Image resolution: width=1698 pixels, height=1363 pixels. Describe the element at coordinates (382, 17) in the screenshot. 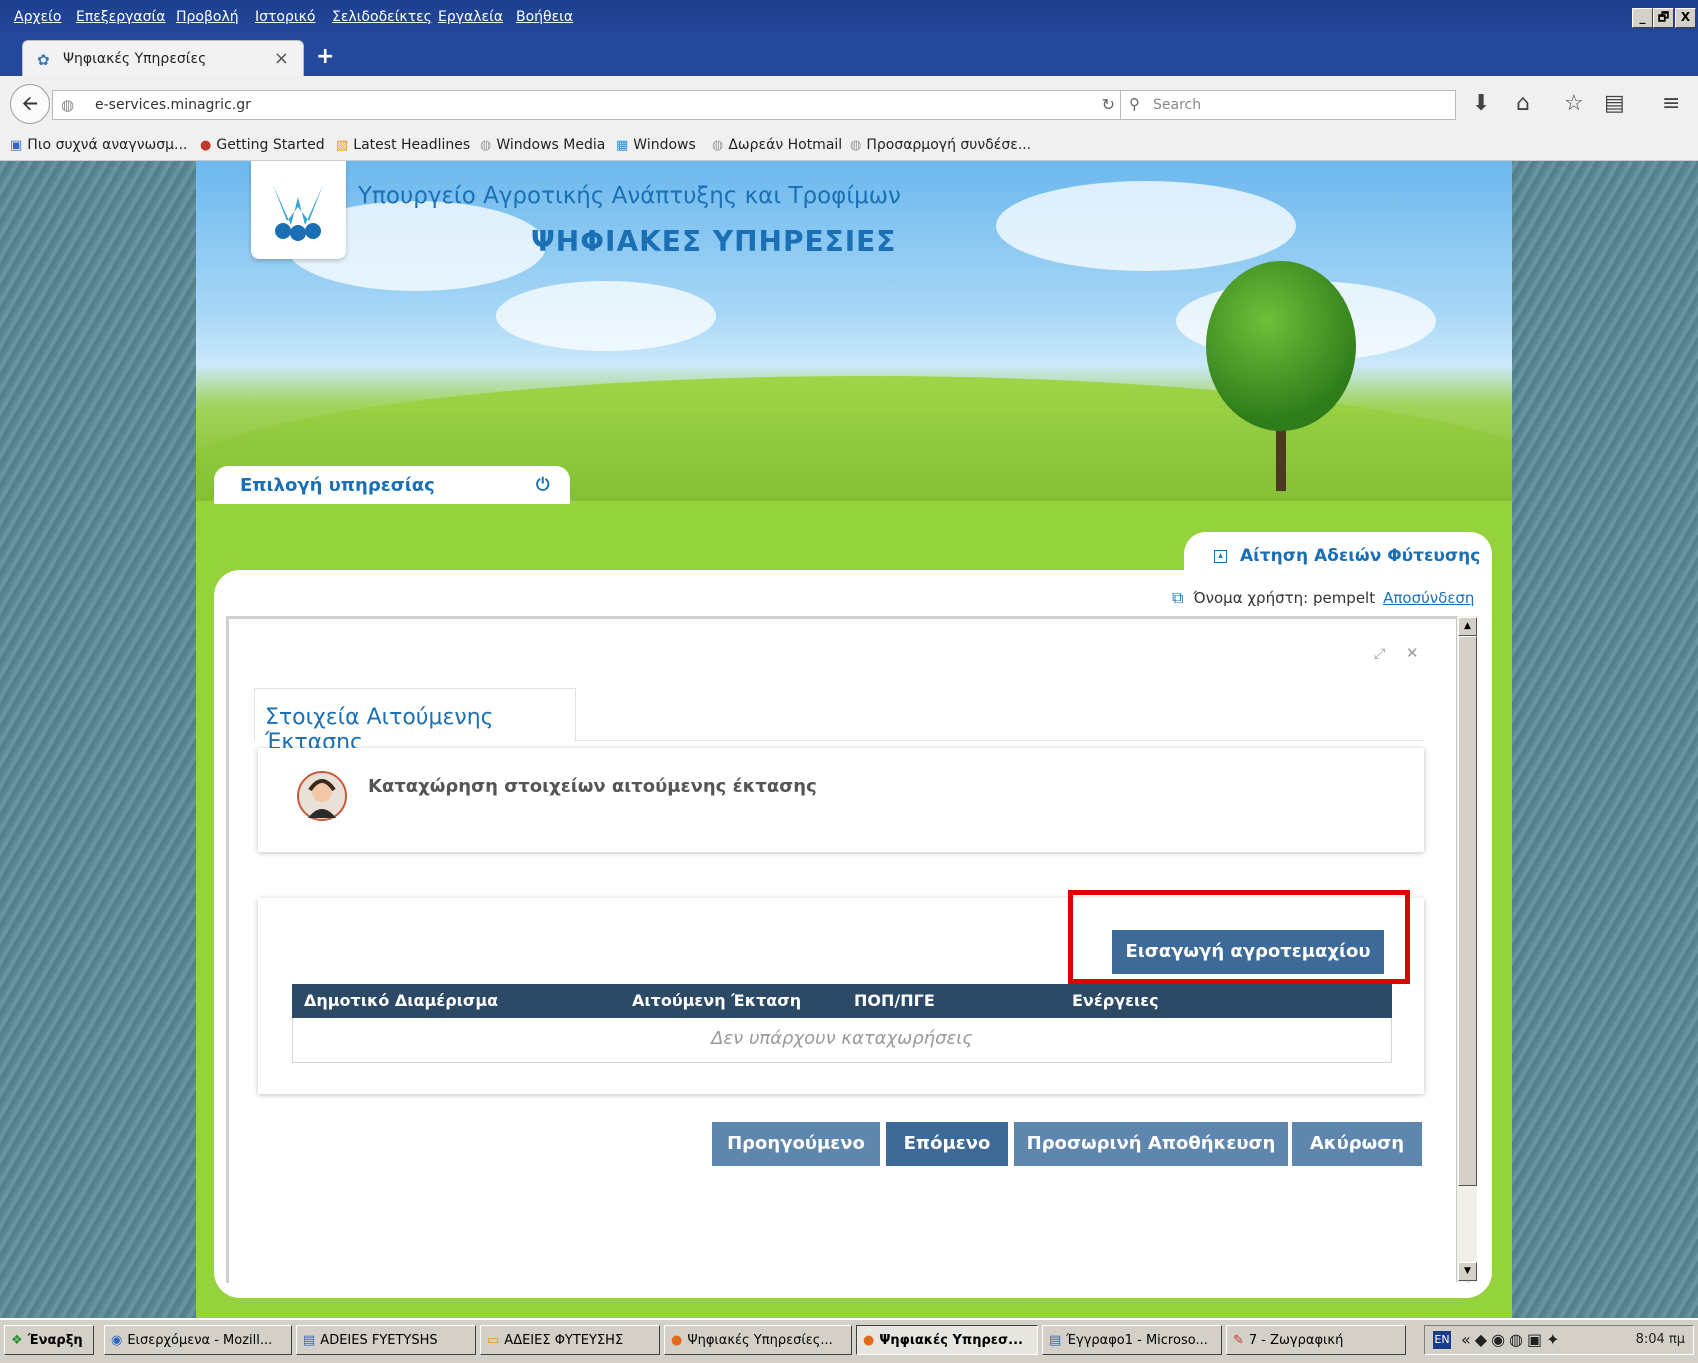

I see `menu-bookmarks: Σελιδοδείκτες` at that location.